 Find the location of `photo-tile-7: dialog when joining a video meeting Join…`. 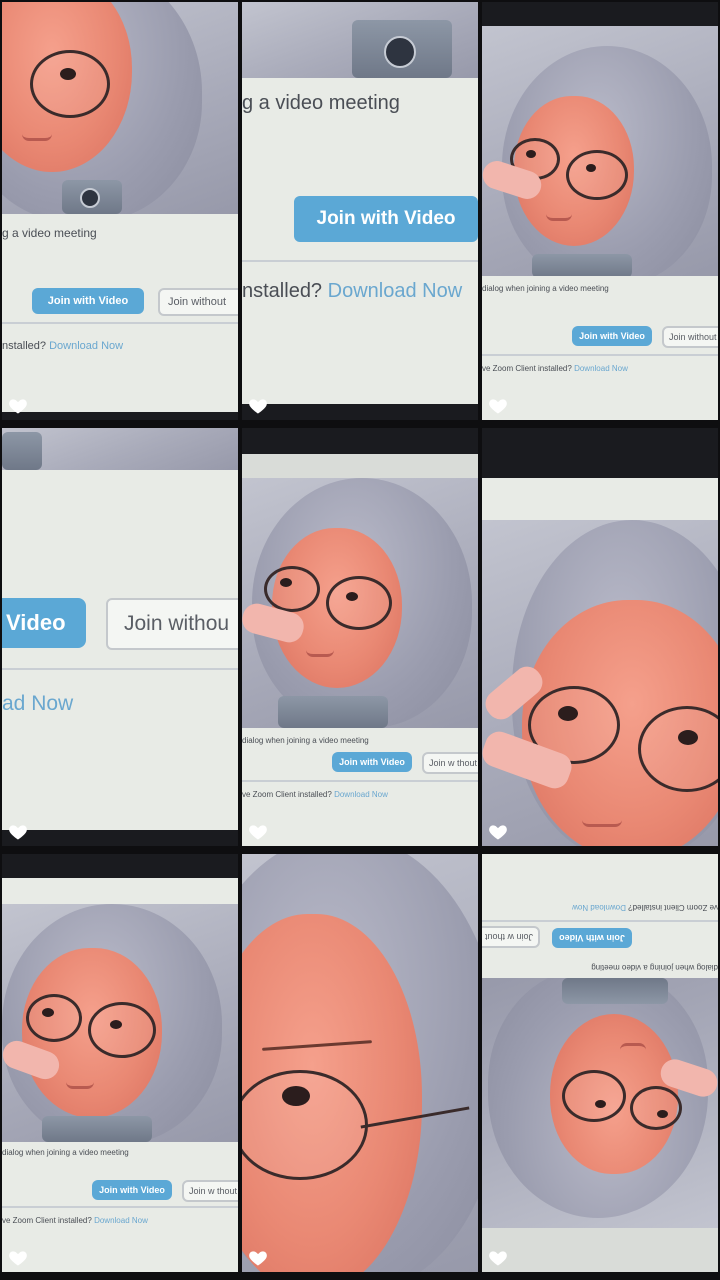

photo-tile-7: dialog when joining a video meeting Join… is located at coordinates (120, 1063).